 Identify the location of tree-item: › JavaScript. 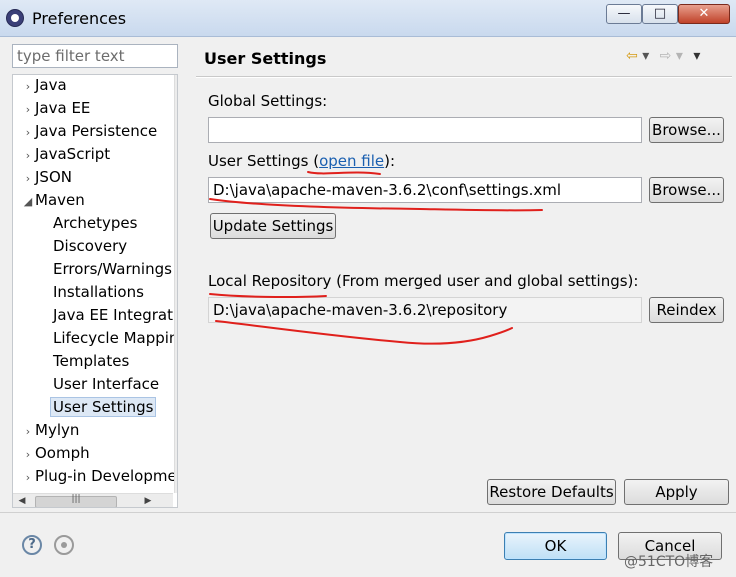
(65, 154).